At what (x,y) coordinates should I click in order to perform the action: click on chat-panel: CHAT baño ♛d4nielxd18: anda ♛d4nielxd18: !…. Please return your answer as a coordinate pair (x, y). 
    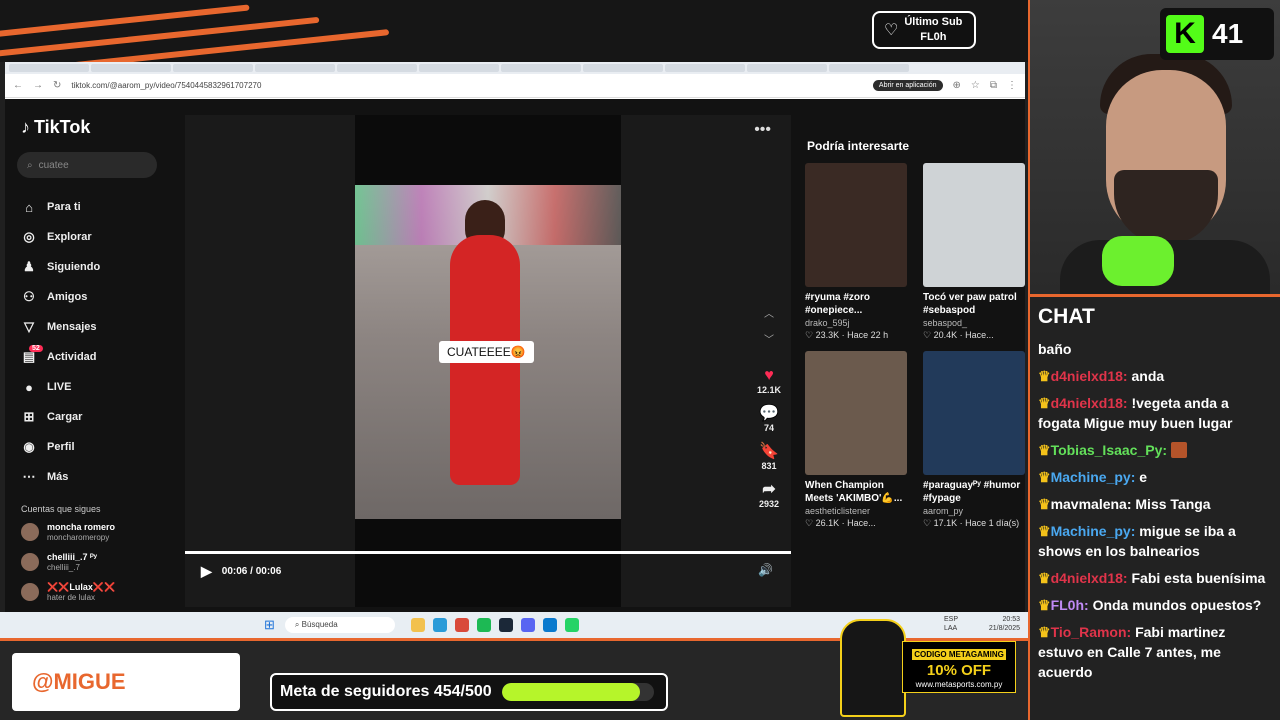
    Looking at the image, I should click on (1155, 507).